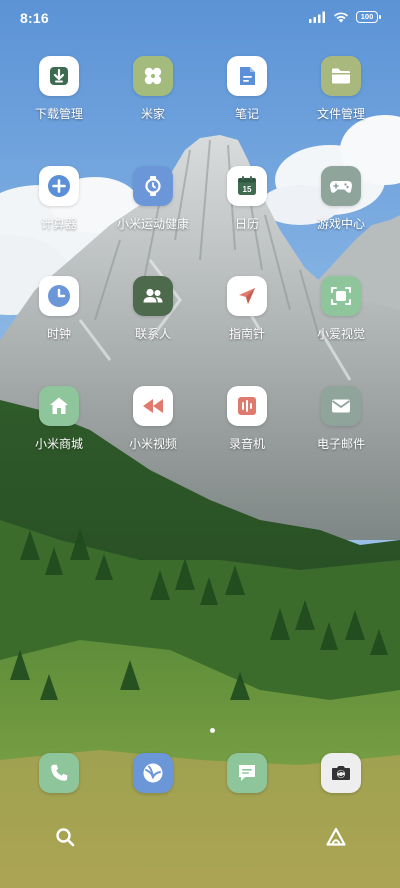 This screenshot has width=400, height=888. Describe the element at coordinates (368, 17) in the screenshot. I see `battery-icon: 100` at that location.